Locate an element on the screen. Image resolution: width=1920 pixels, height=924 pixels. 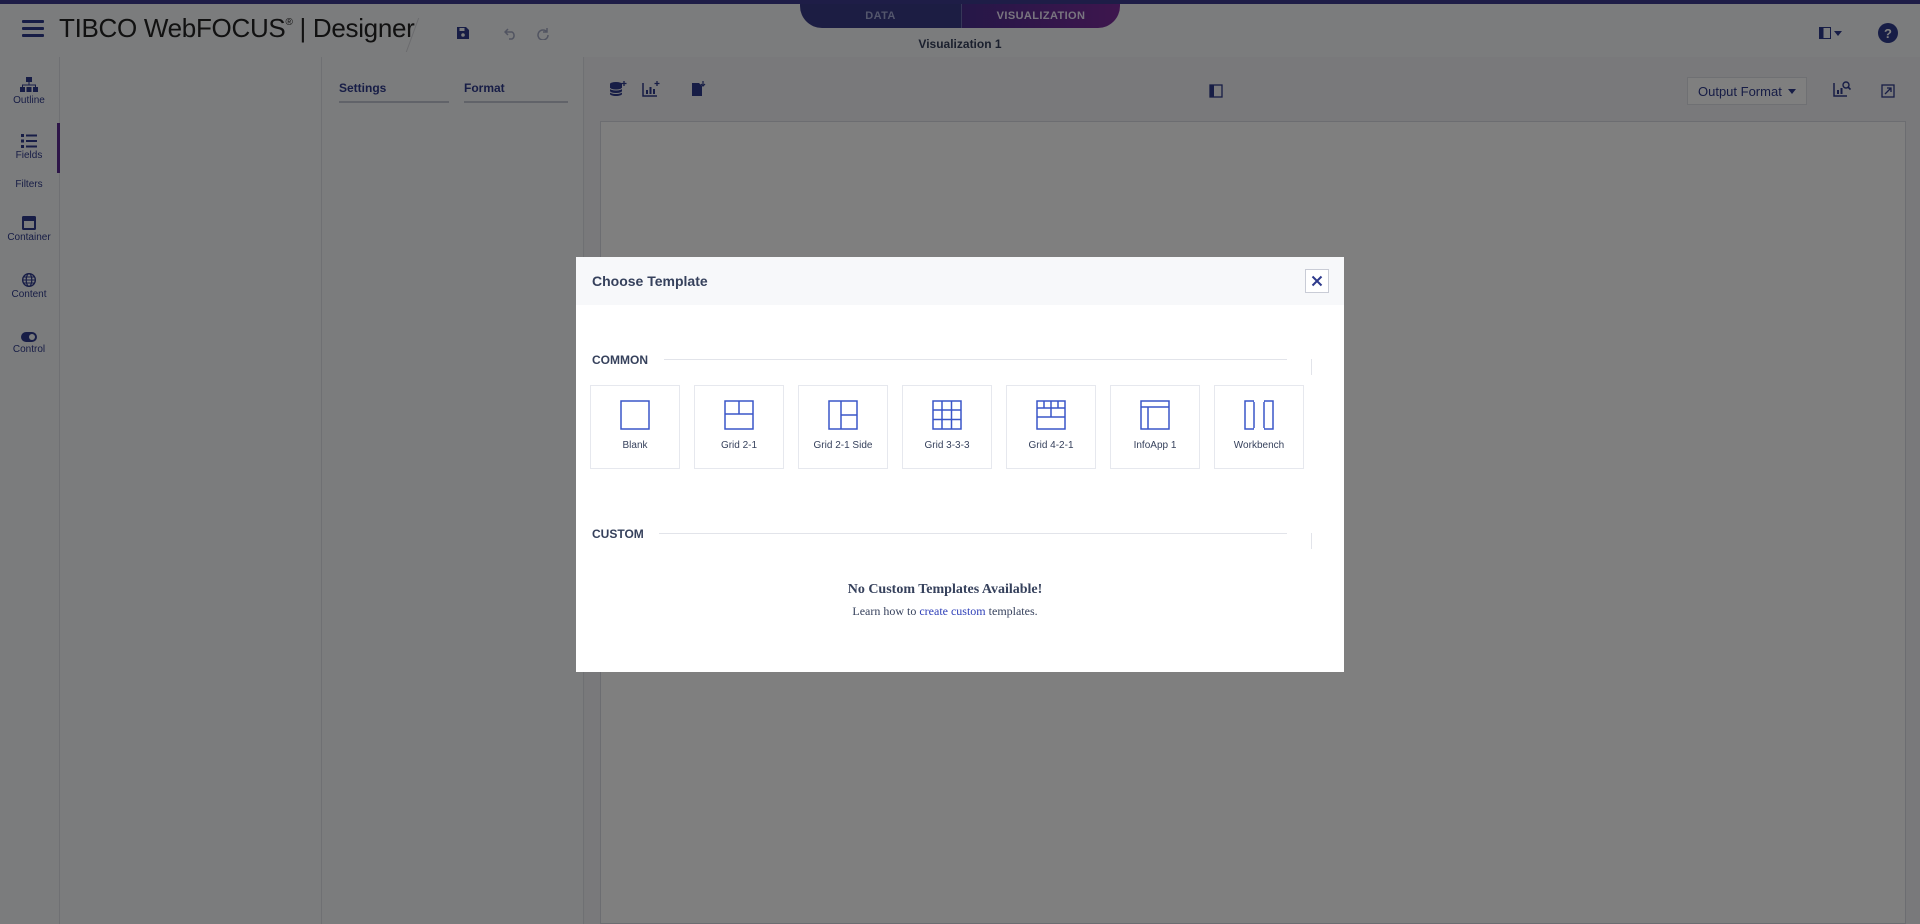
template-label: Grid 2-1 Side is located at coordinates (843, 445).